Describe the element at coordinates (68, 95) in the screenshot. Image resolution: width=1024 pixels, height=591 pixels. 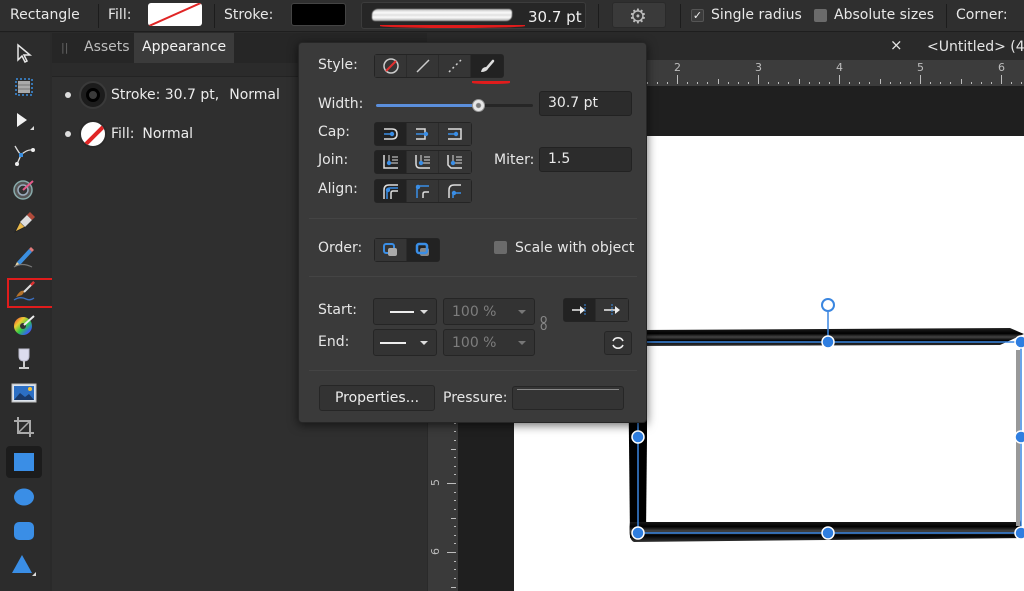
I see `bullet-icon` at that location.